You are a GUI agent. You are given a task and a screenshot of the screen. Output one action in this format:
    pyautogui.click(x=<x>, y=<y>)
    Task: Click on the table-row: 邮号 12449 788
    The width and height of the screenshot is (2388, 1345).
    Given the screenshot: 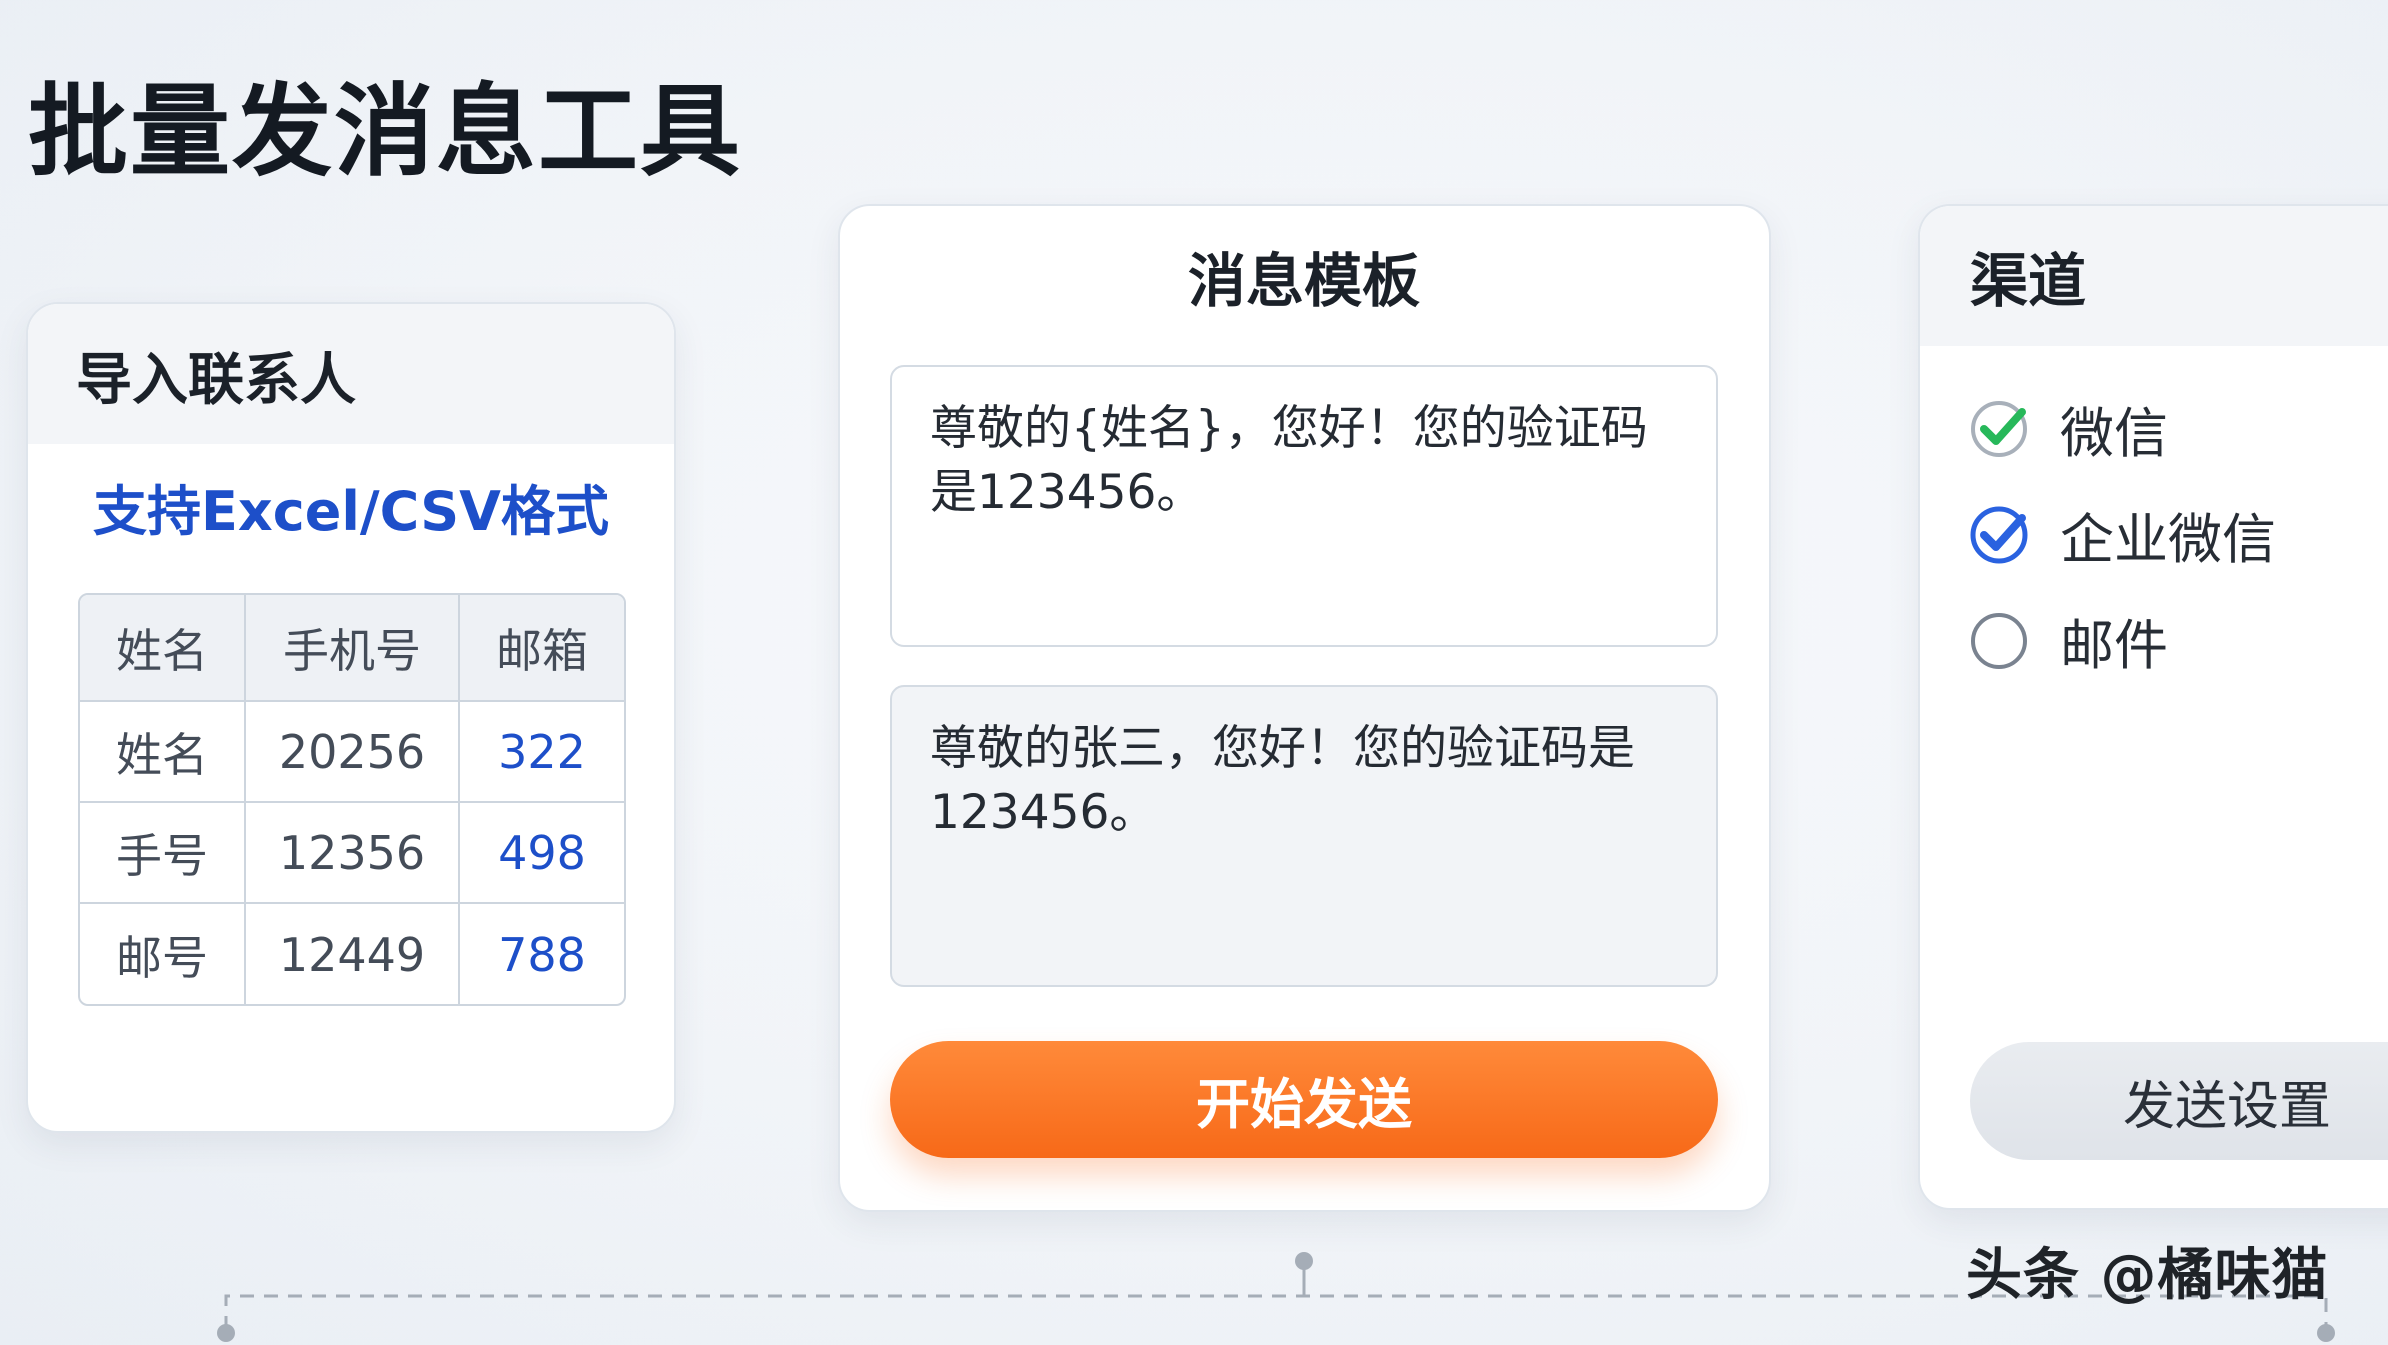 What is the action you would take?
    pyautogui.click(x=352, y=954)
    